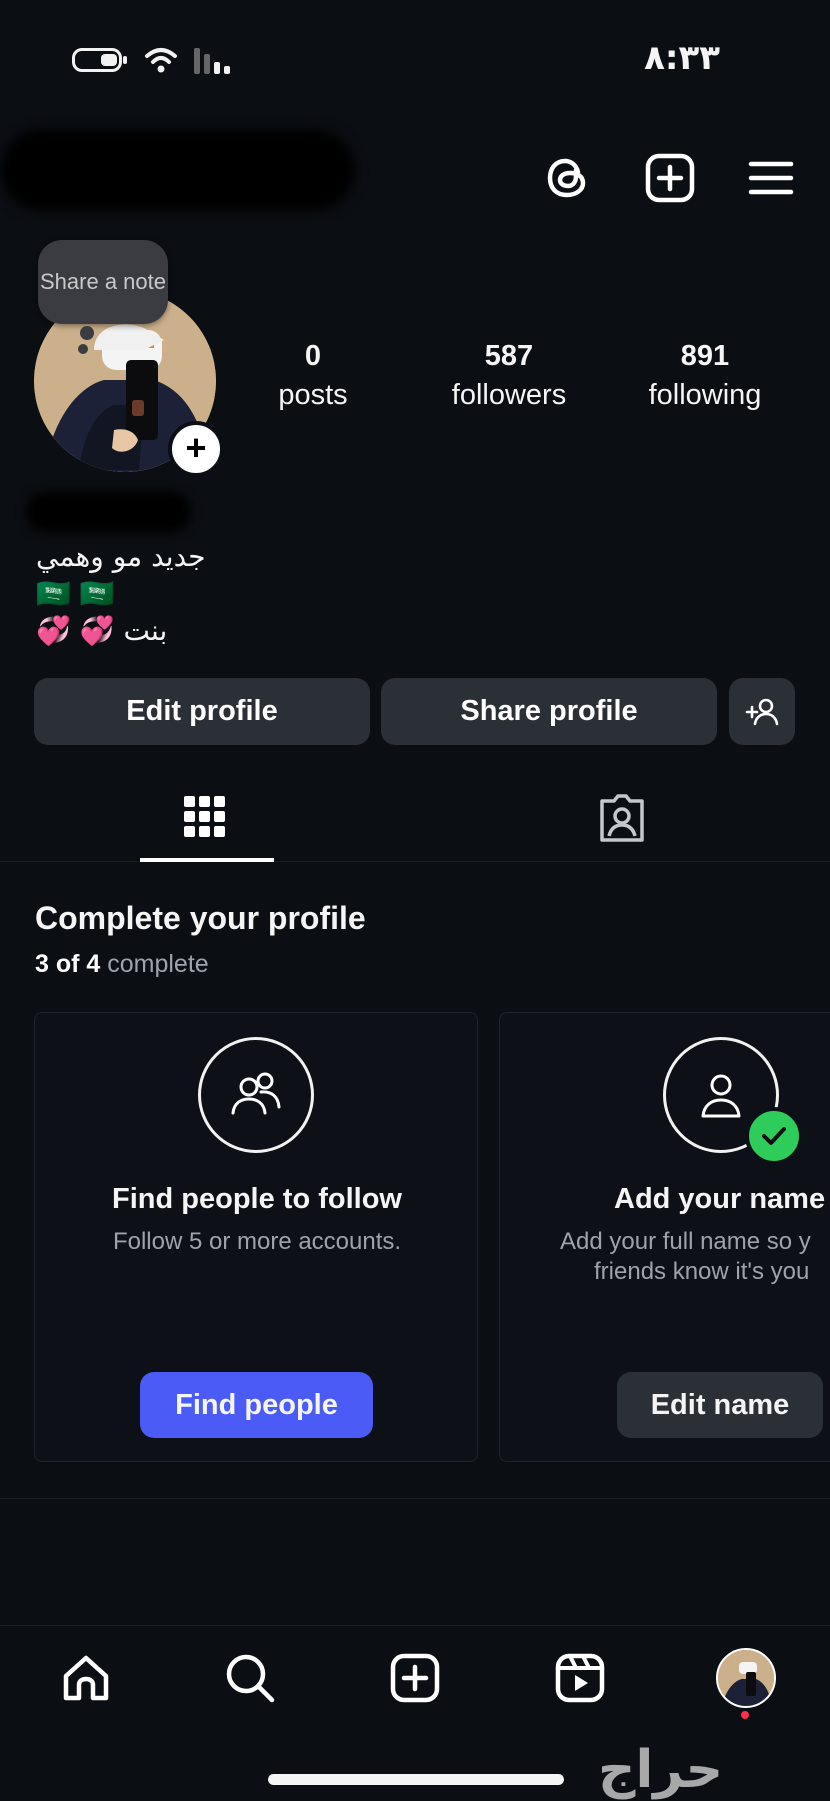 The height and width of the screenshot is (1801, 830). What do you see at coordinates (204, 816) in the screenshot?
I see `grid-icon` at bounding box center [204, 816].